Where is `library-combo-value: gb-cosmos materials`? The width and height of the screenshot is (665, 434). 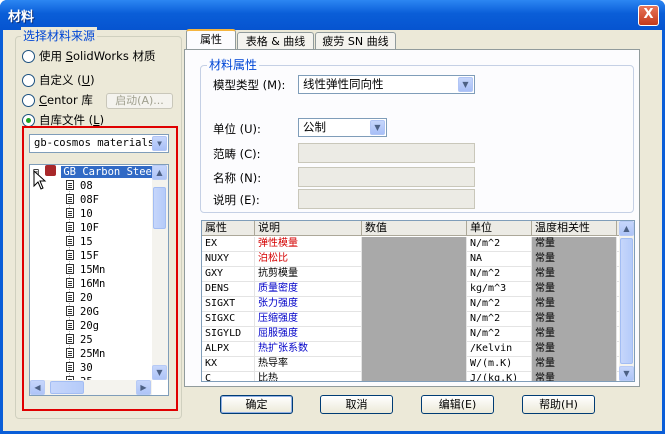 library-combo-value: gb-cosmos materials is located at coordinates (94, 143).